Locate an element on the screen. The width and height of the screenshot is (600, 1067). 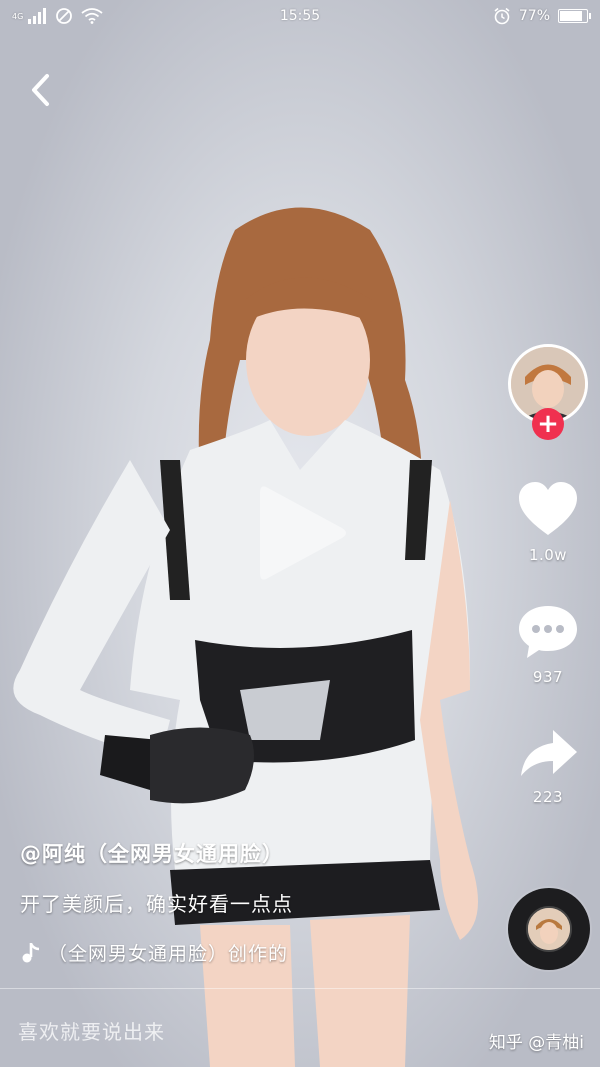
chevron-left-icon is located at coordinates (40, 90).